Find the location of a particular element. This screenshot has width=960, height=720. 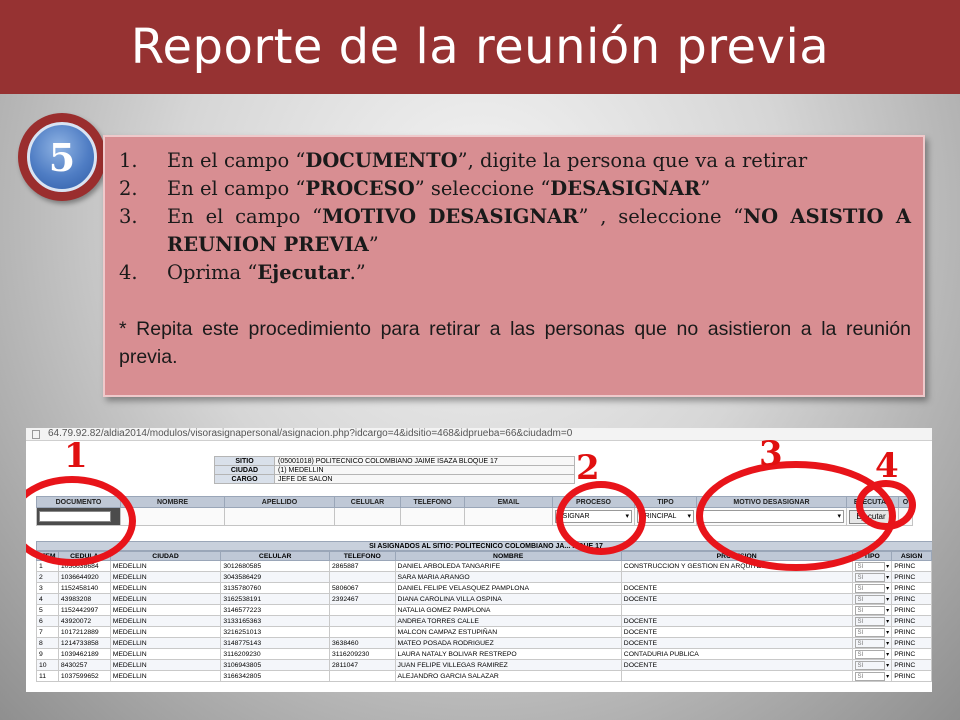

table-cell: ALEJANDRO GARCIA SALAZAR is located at coordinates (508, 676).